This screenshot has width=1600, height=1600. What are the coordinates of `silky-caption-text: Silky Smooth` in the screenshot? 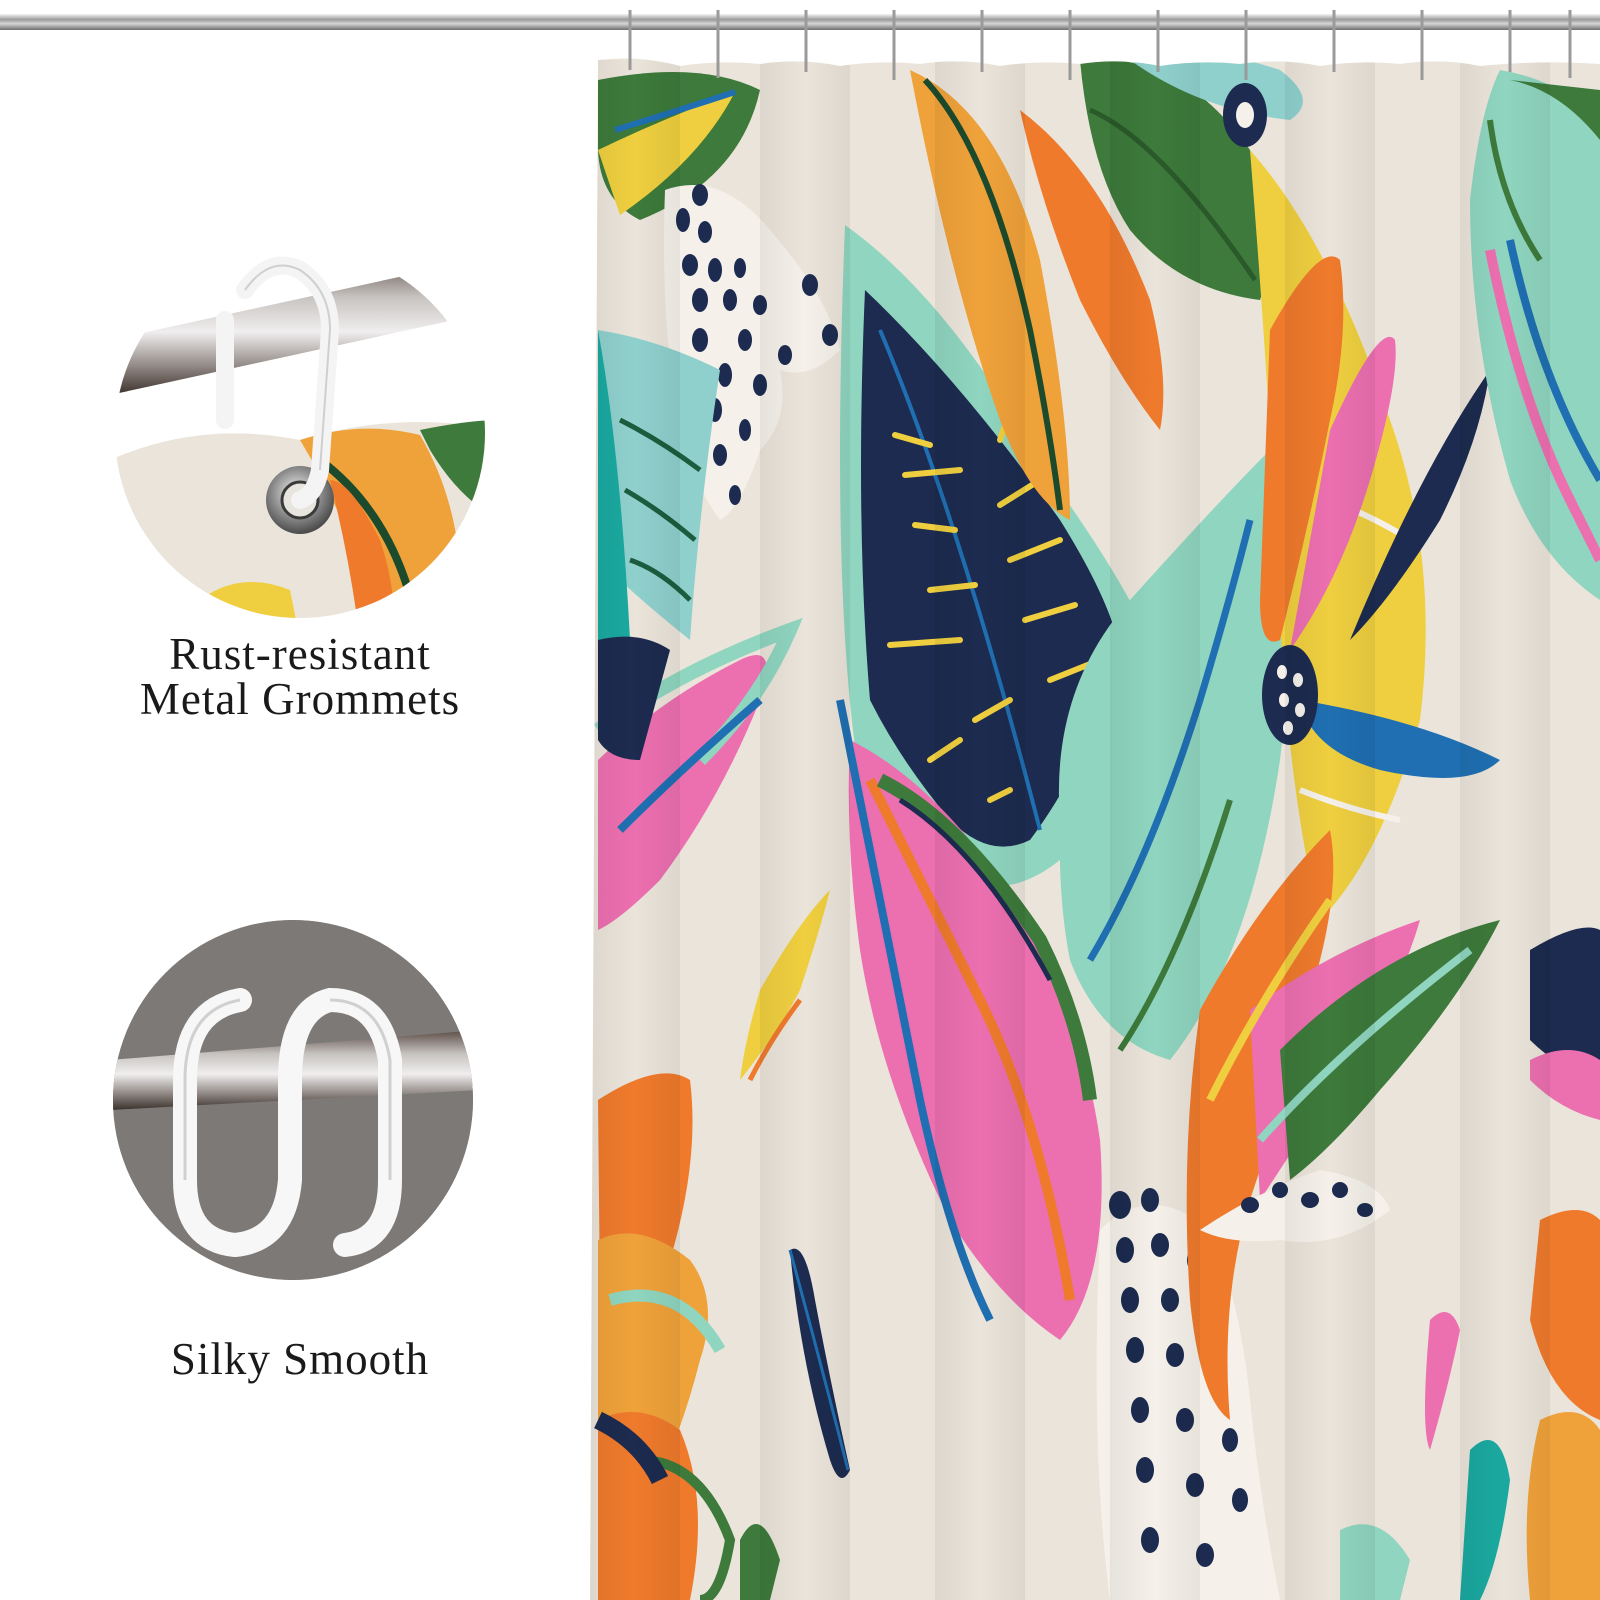 It's located at (300, 1359).